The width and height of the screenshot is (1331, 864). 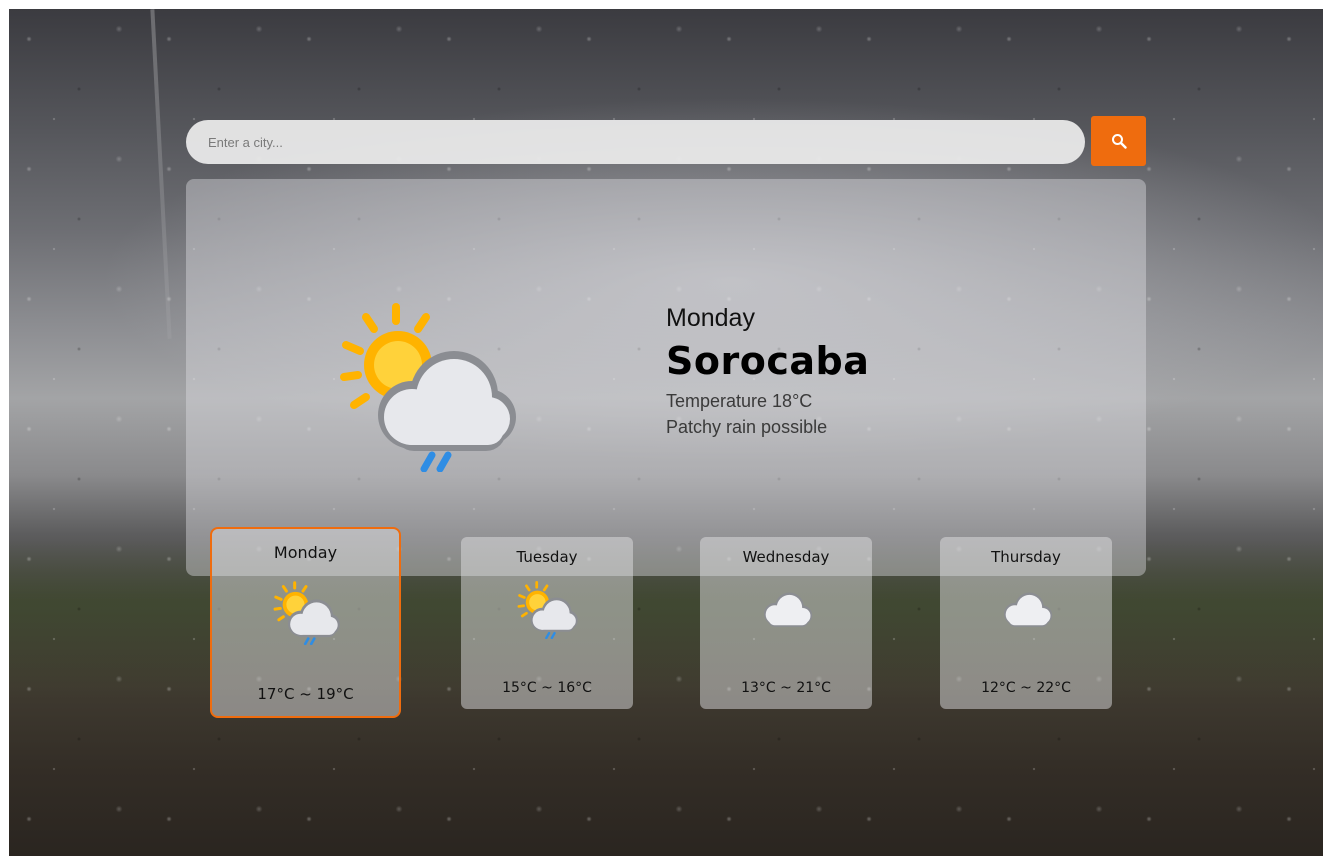 I want to click on forecast-card-tuesday: Tuesday 15°C ~ 16°C, so click(x=547, y=623).